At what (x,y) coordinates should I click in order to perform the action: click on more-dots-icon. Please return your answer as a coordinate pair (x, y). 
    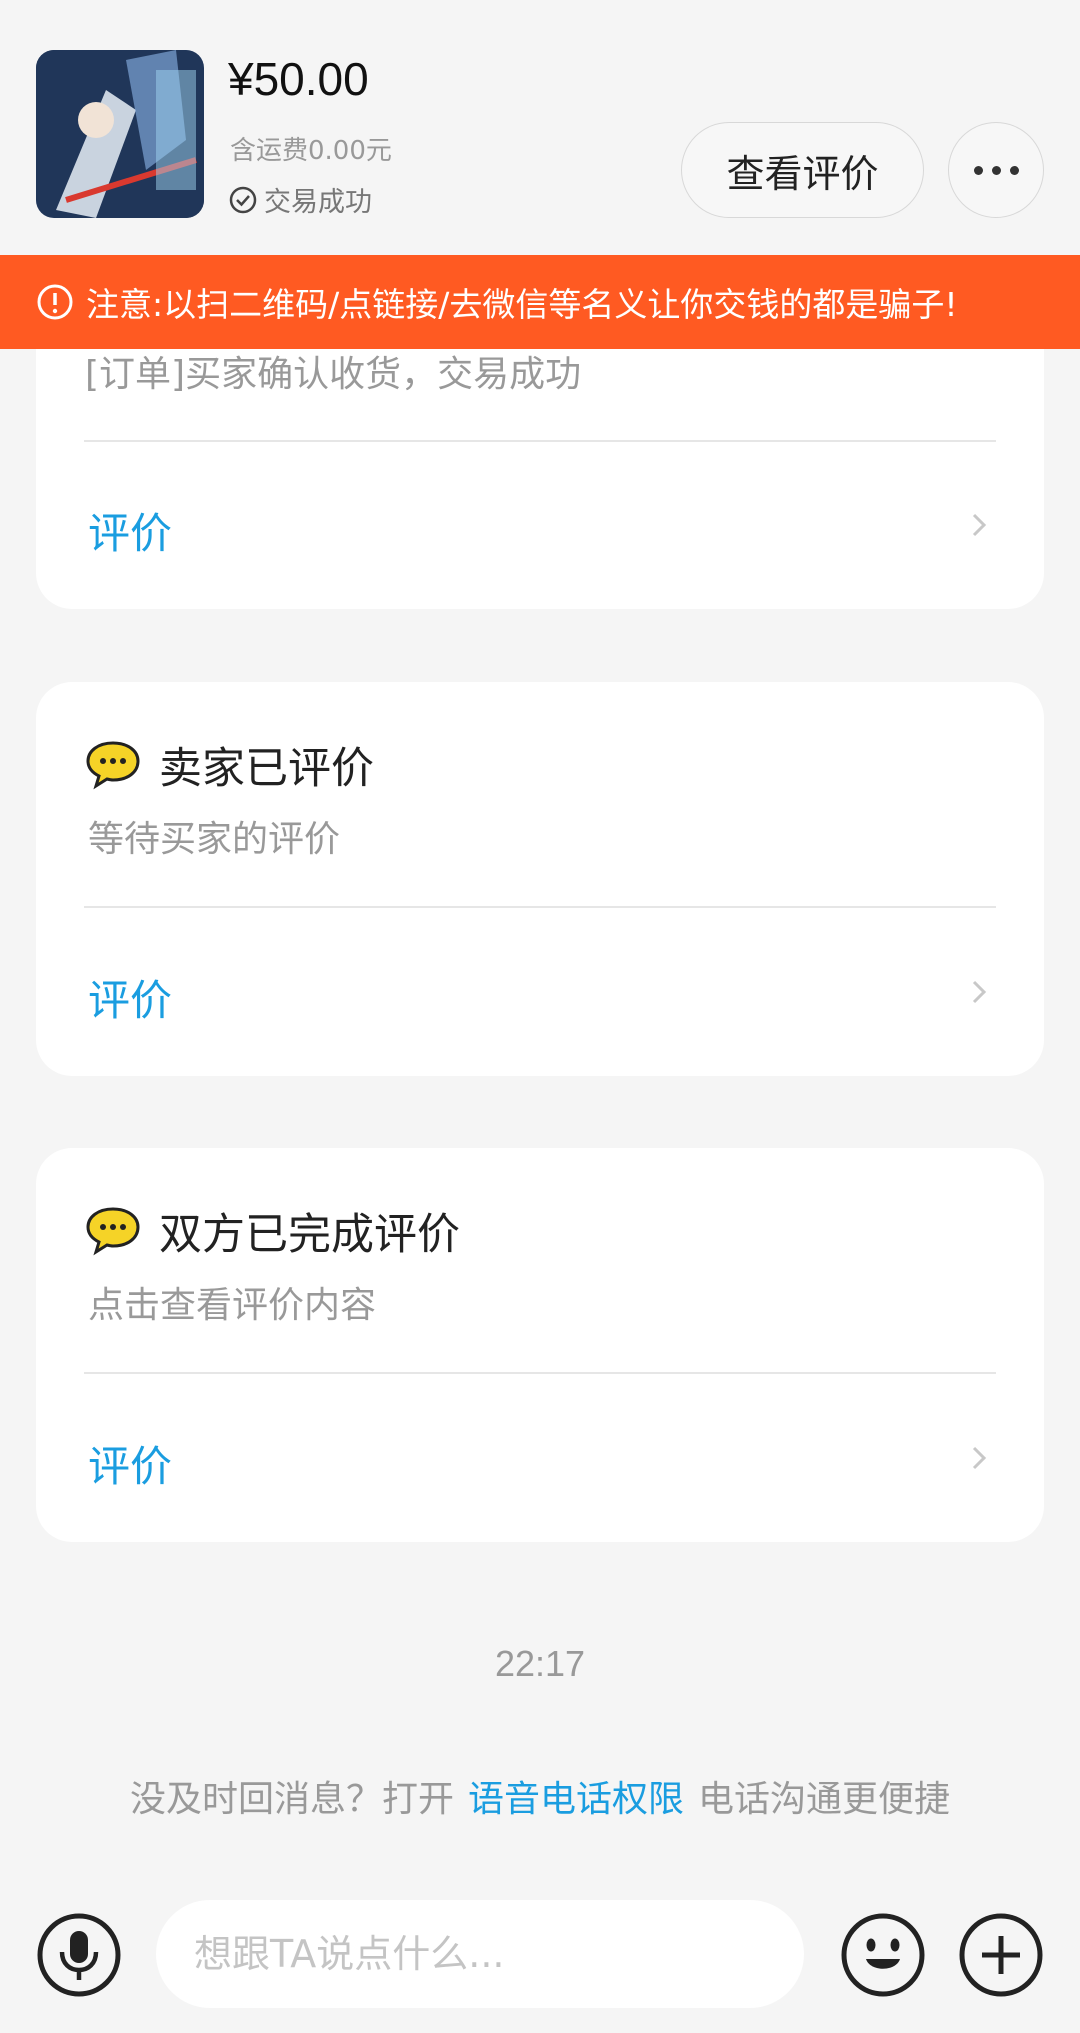
    Looking at the image, I should click on (996, 170).